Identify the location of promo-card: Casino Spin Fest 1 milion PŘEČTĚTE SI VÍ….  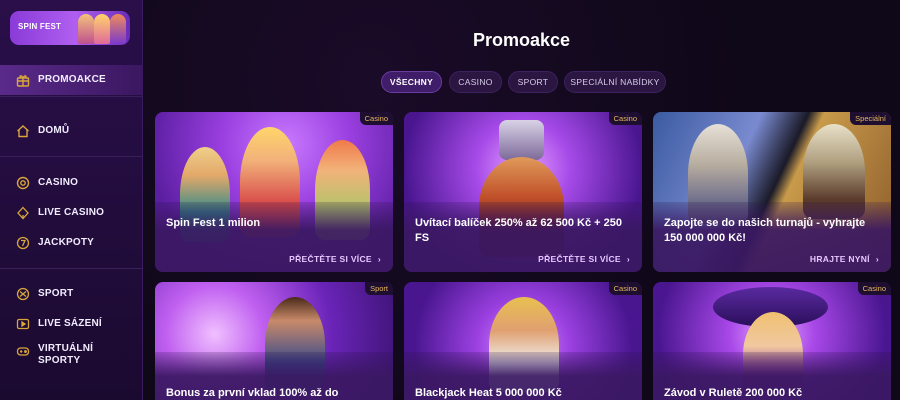
(274, 192).